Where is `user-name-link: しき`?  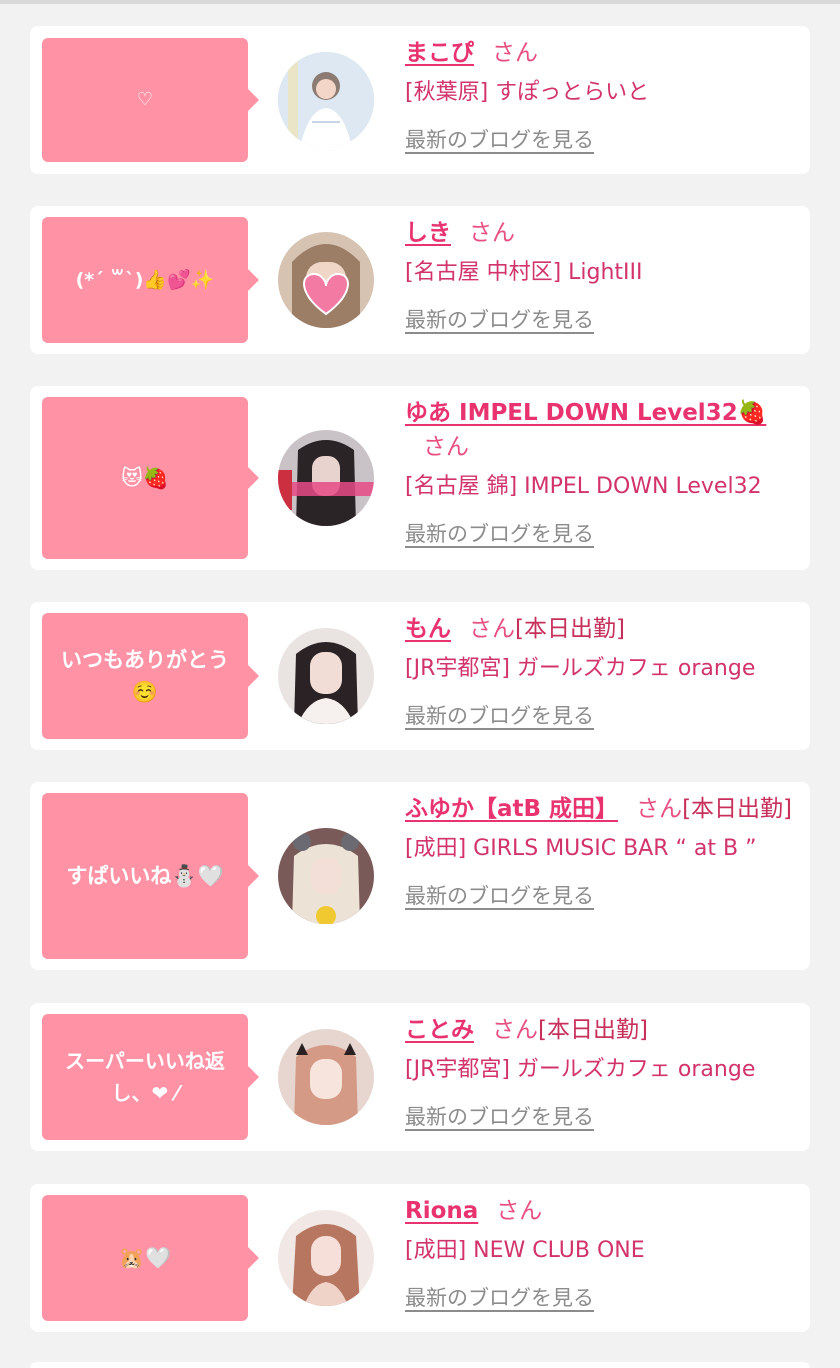
user-name-link: しき is located at coordinates (428, 233).